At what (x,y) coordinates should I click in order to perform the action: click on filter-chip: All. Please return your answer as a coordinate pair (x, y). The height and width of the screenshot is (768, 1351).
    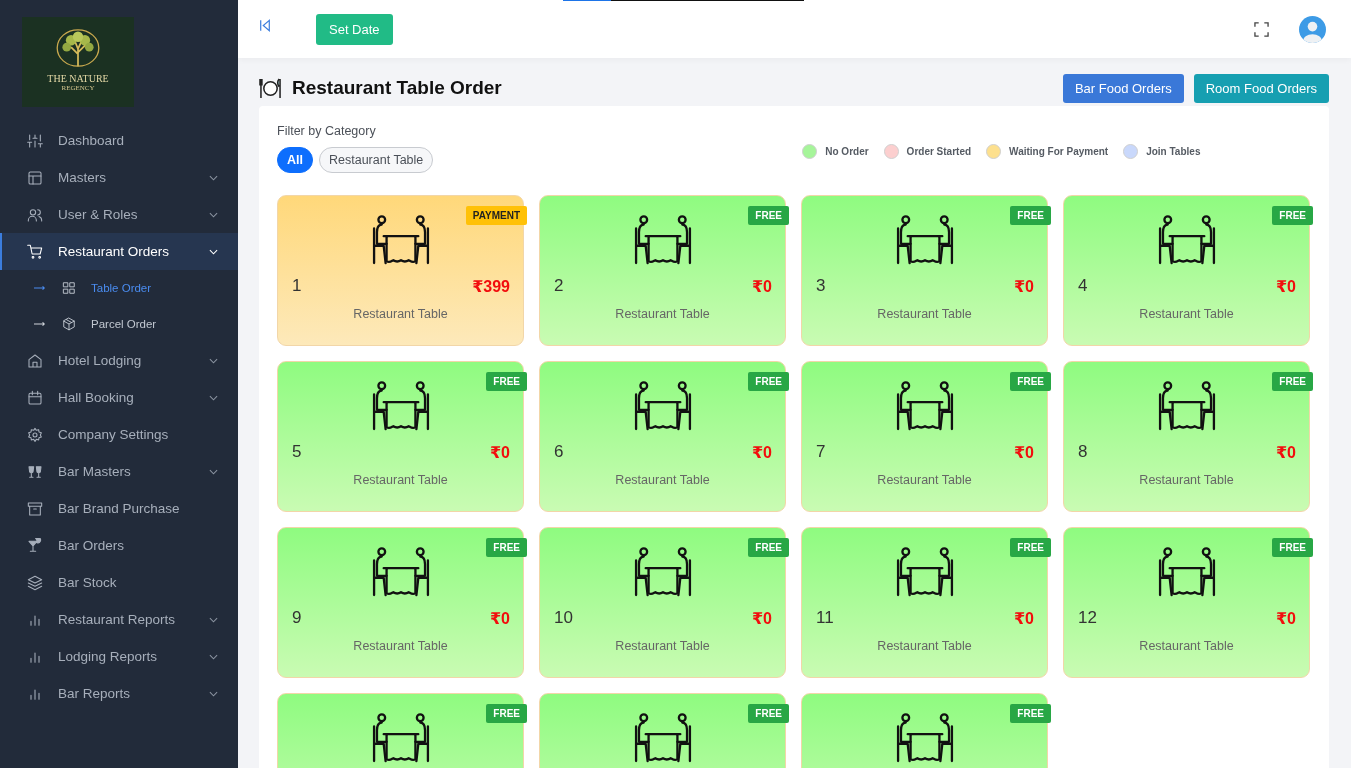
    Looking at the image, I should click on (295, 160).